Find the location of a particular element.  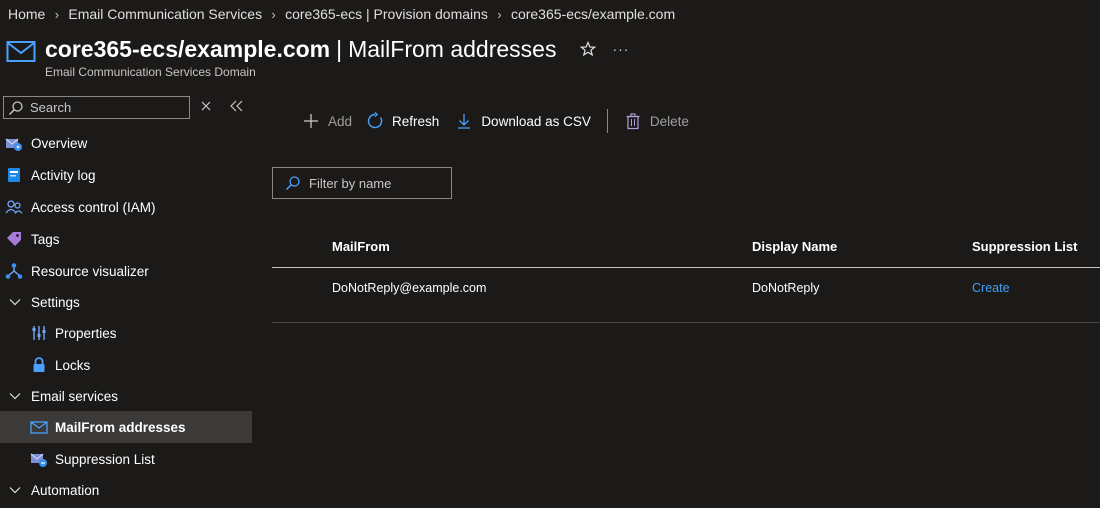

breadcrumb-home: Home is located at coordinates (26, 14).